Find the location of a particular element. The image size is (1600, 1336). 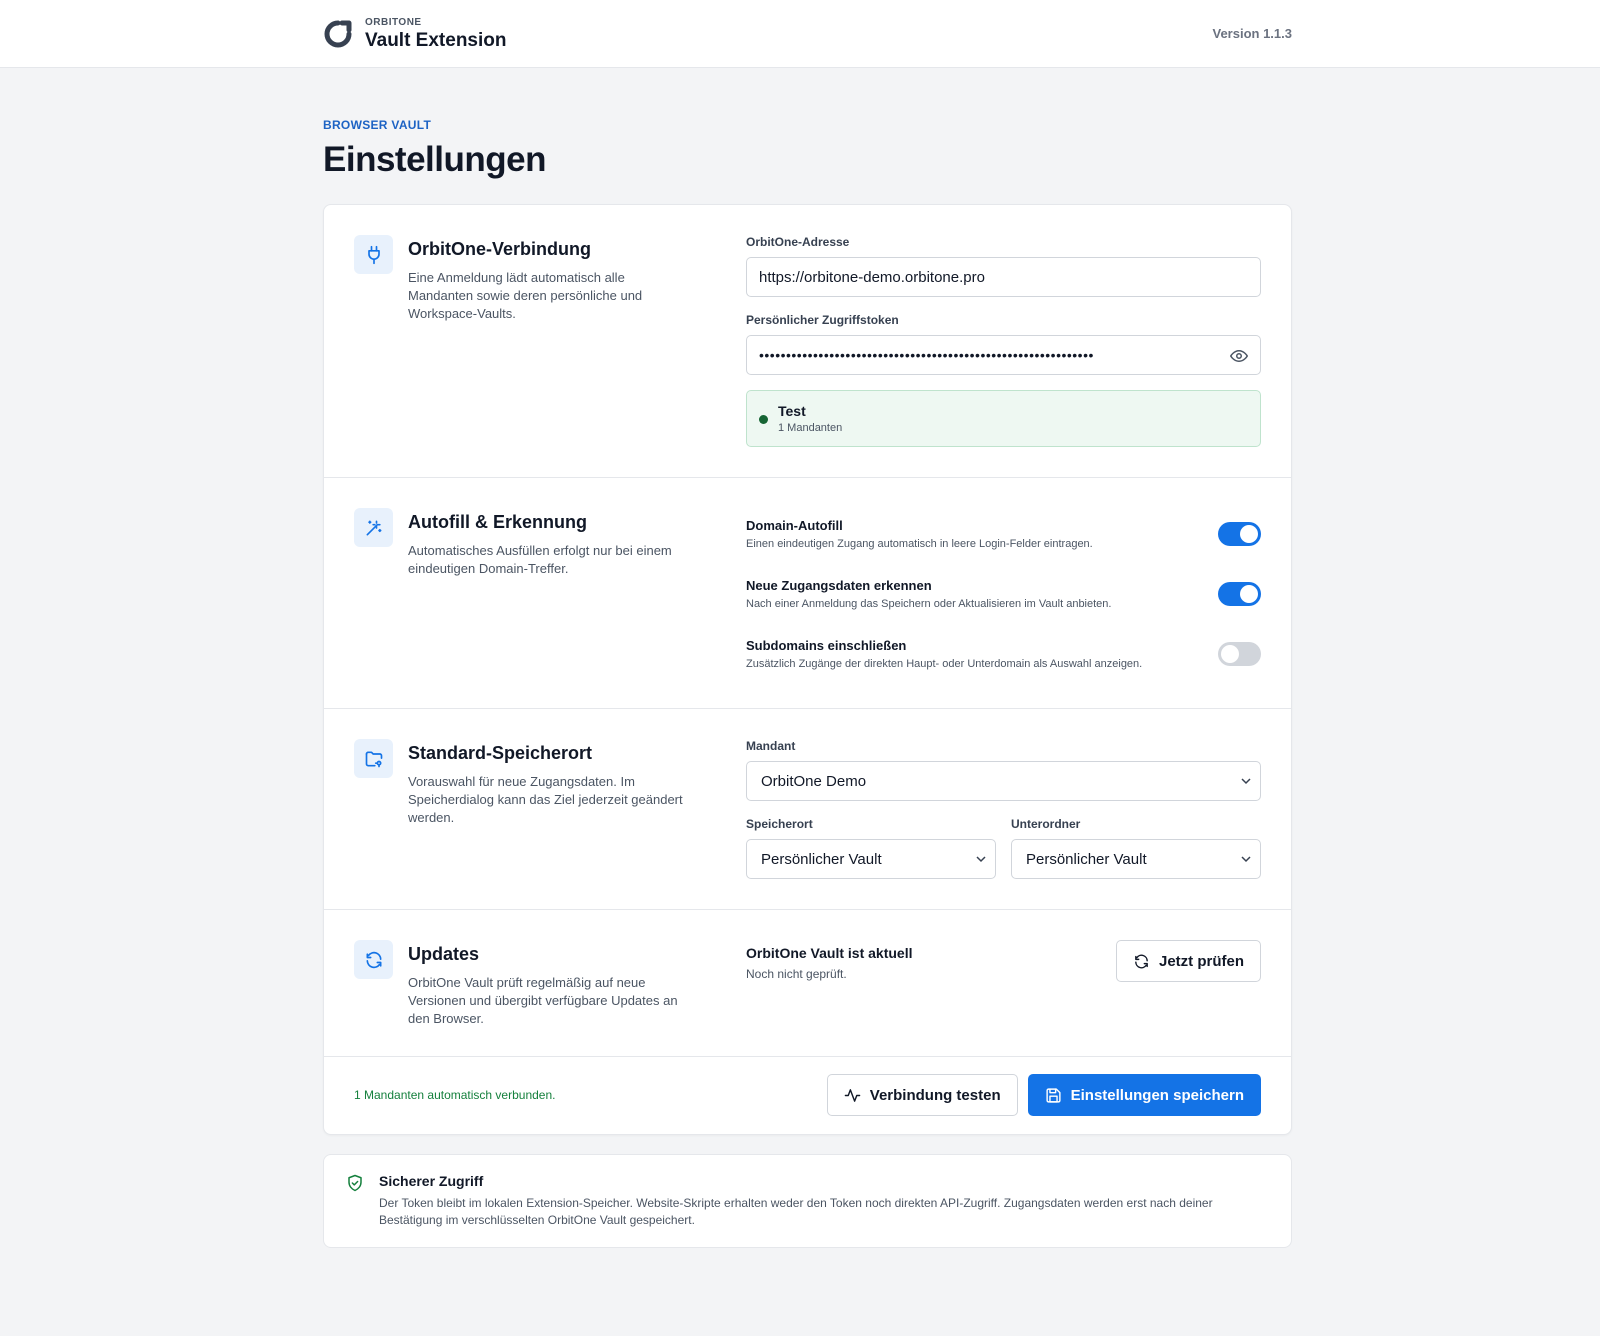

address-label: OrbitOne-Adresse is located at coordinates (798, 242).